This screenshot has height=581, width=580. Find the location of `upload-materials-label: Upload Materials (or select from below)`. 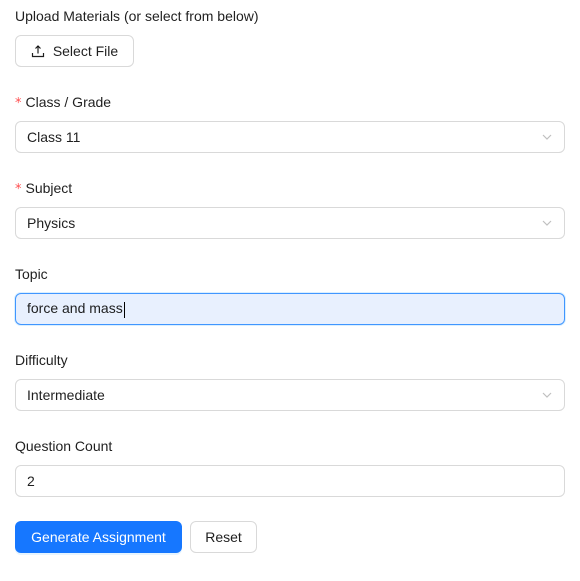

upload-materials-label: Upload Materials (or select from below) is located at coordinates (137, 16).